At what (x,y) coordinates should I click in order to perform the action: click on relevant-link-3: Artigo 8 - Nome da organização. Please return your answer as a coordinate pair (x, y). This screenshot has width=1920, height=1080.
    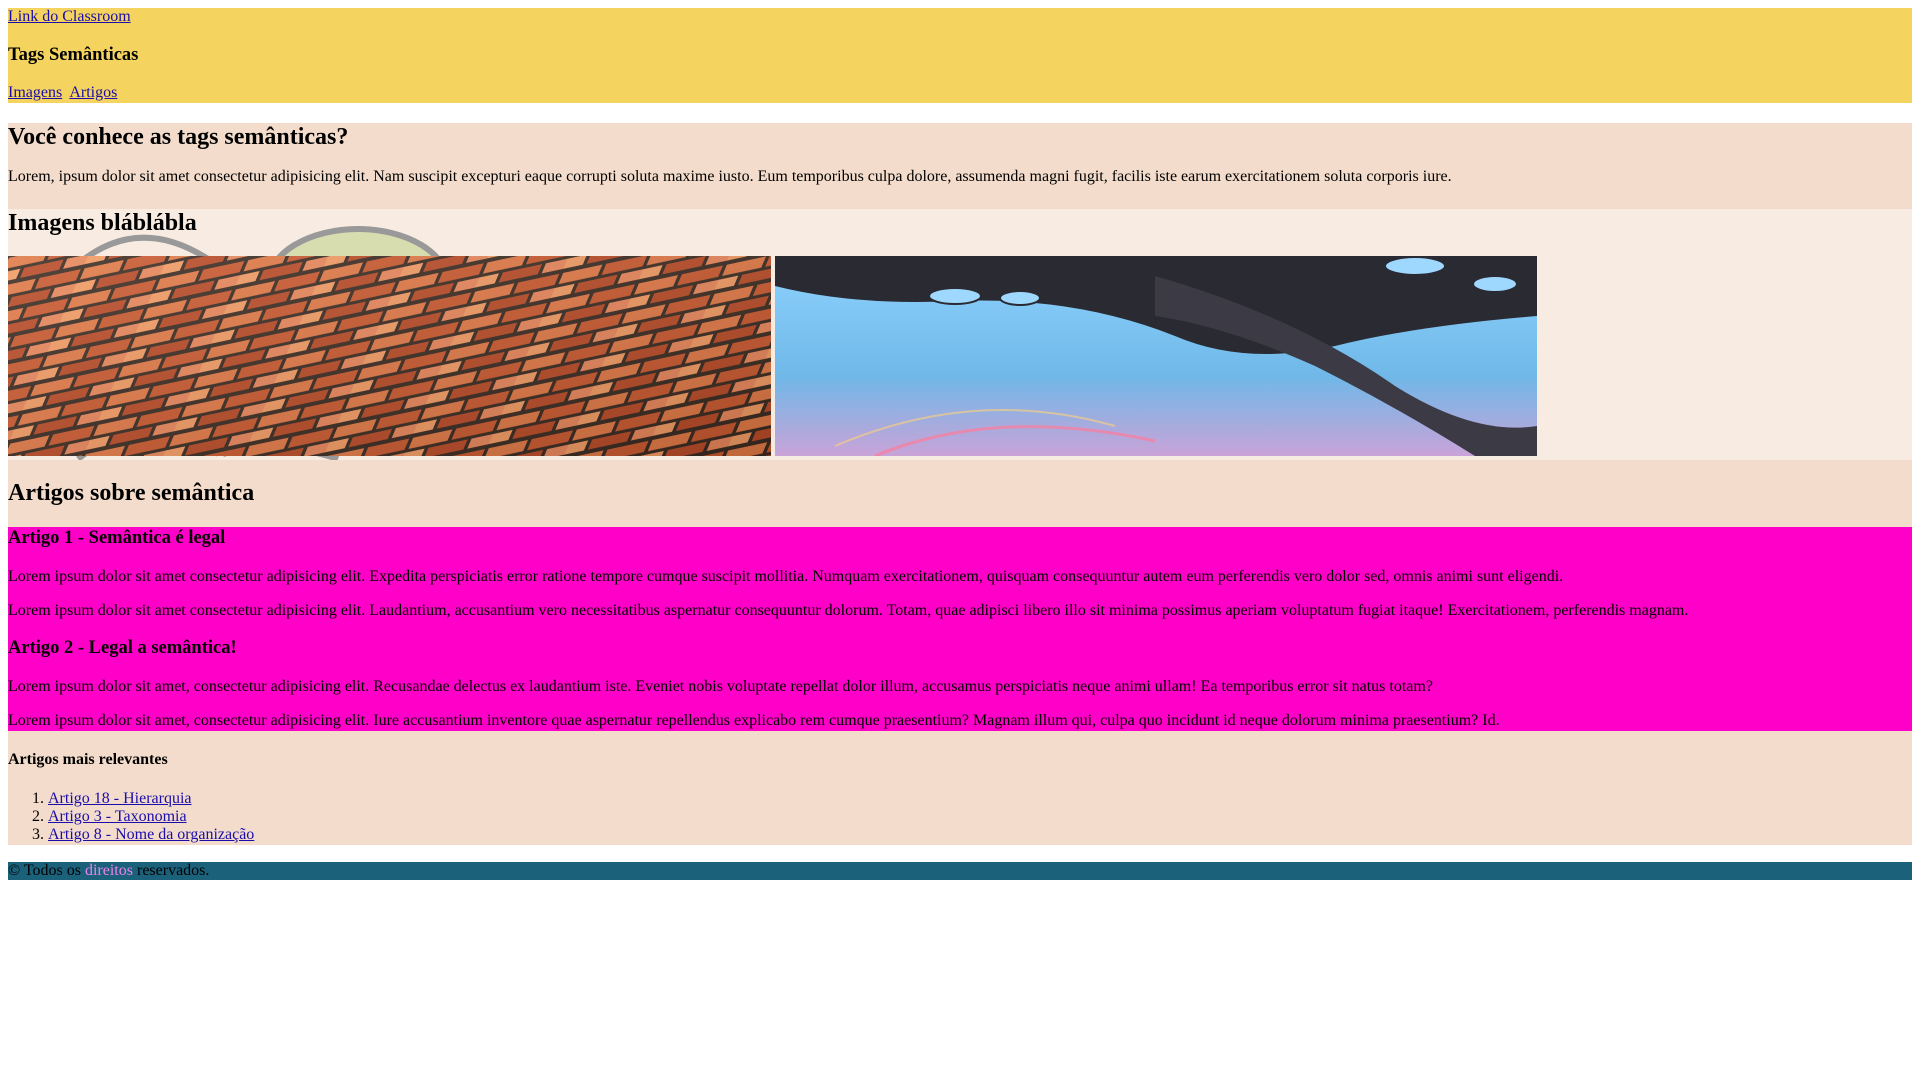
    Looking at the image, I should click on (151, 834).